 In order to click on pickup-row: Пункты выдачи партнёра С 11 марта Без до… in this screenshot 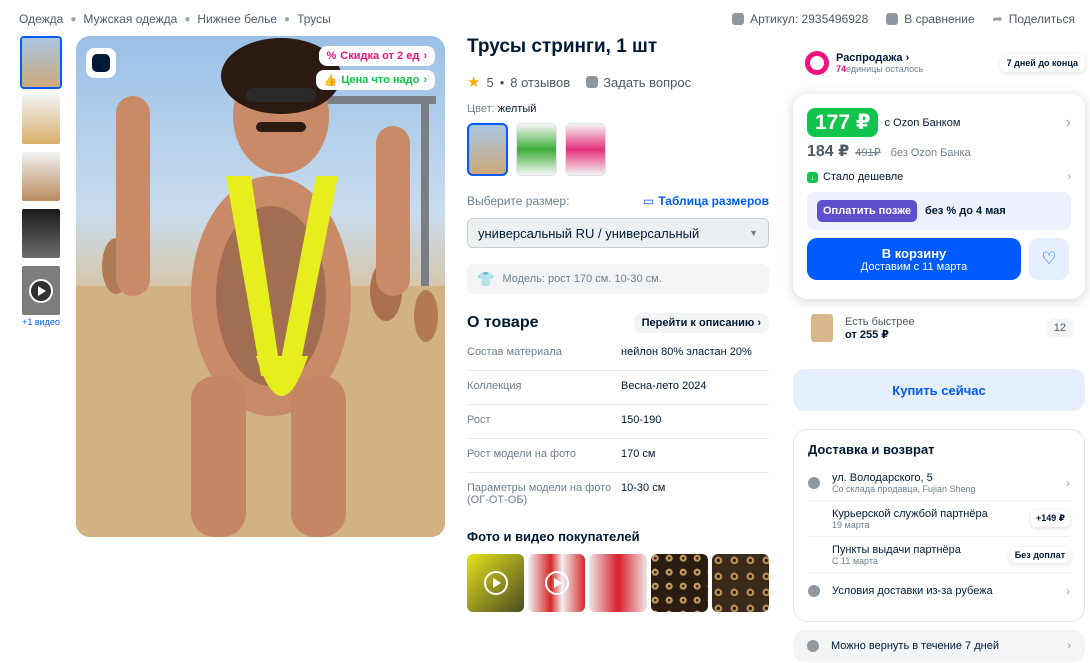, I will do `click(939, 555)`.